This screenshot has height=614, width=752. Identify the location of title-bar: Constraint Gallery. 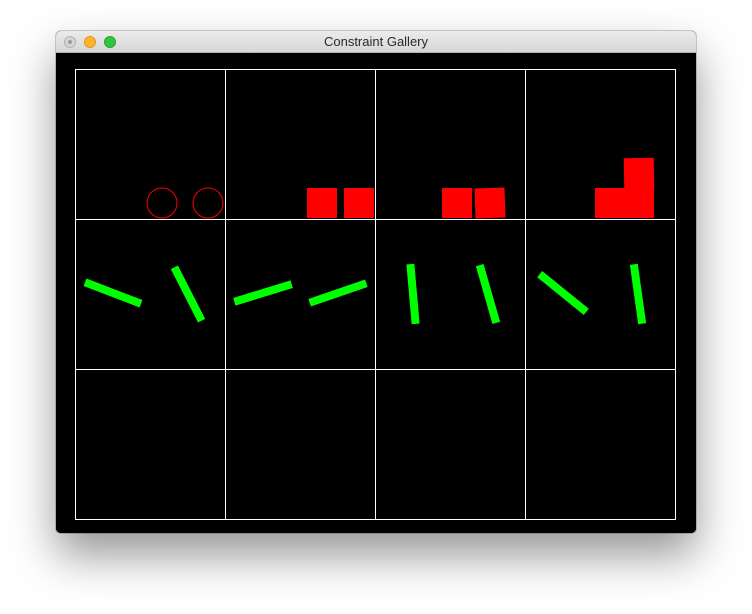
(376, 42).